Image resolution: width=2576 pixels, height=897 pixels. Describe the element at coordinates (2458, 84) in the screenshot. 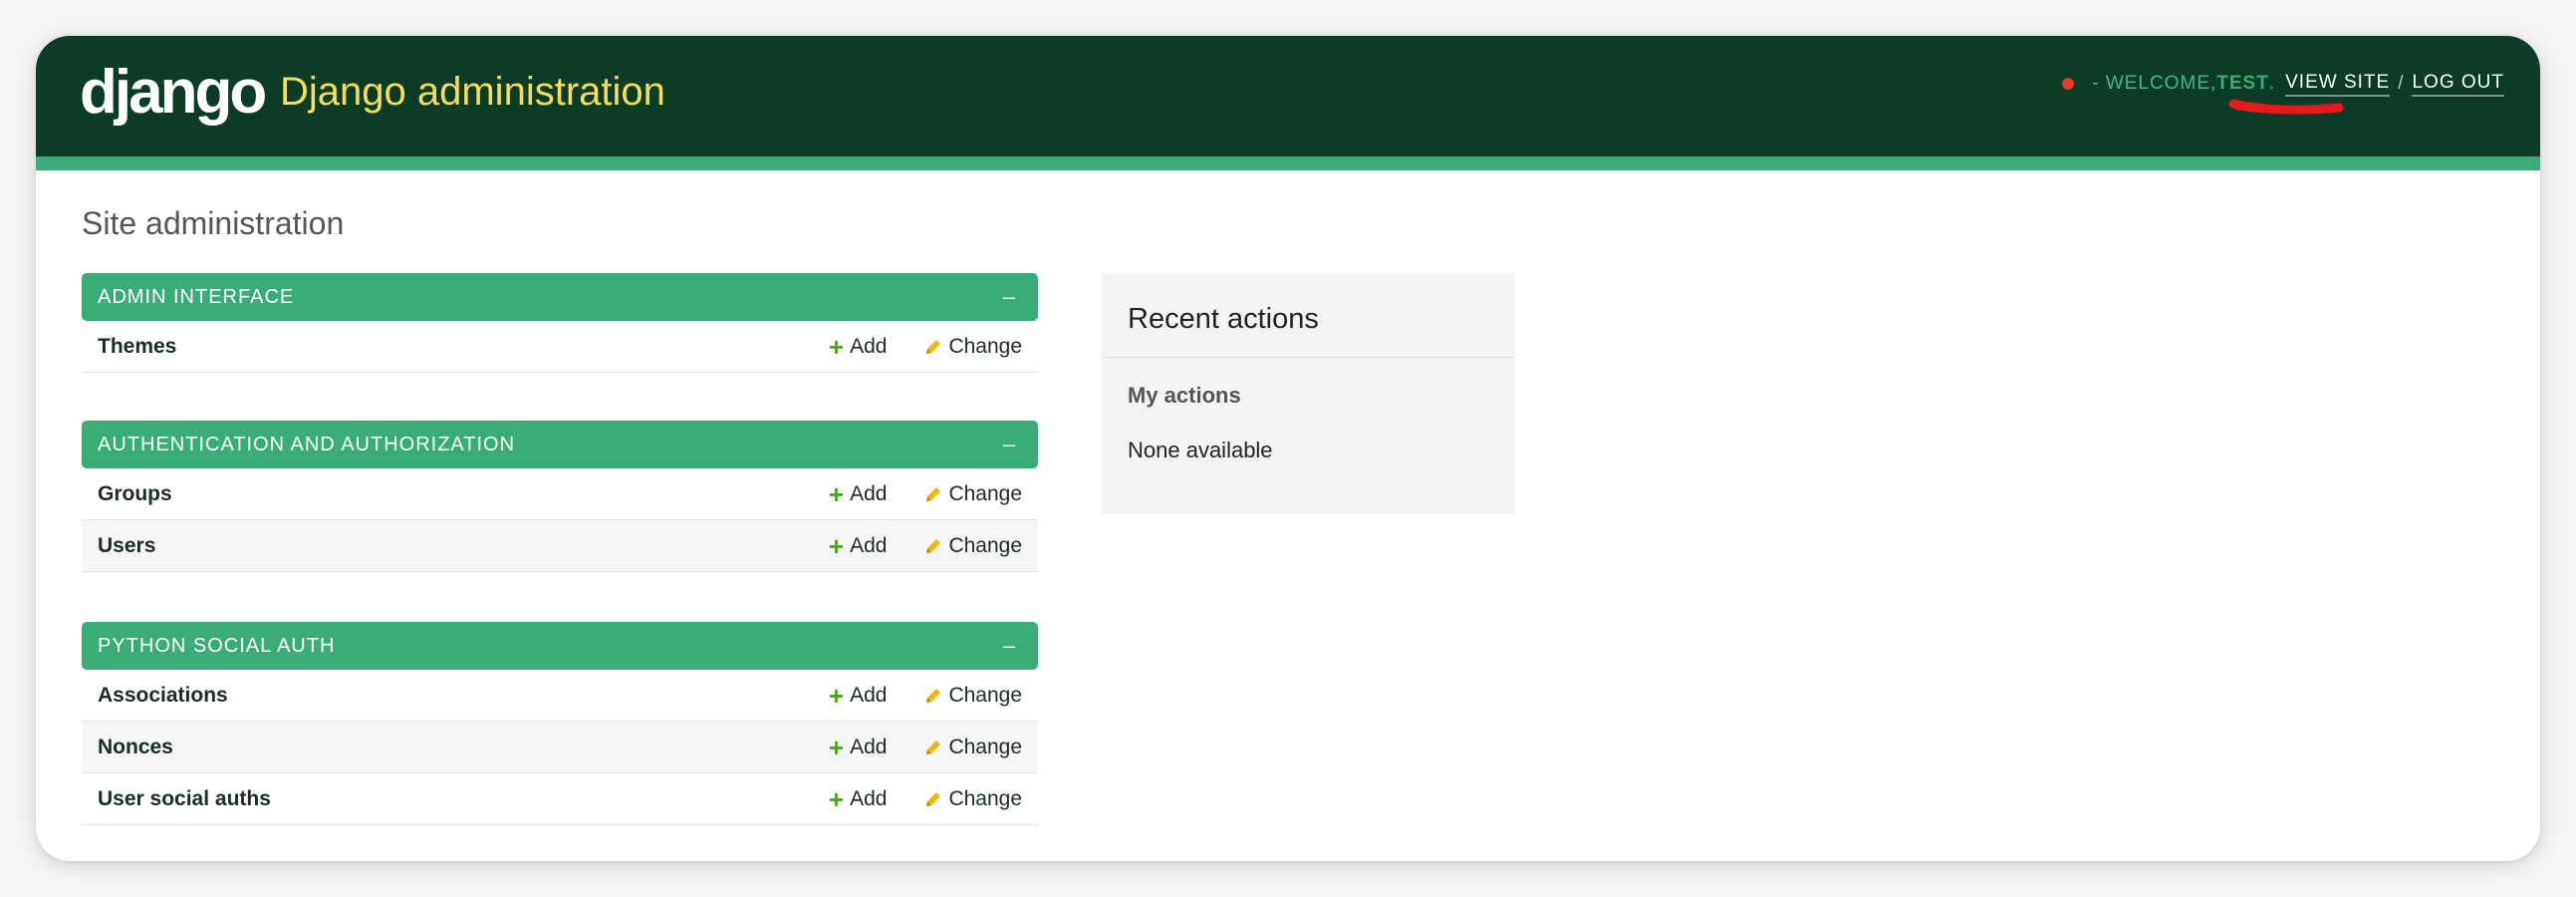

I see `log-out-link: Log out` at that location.